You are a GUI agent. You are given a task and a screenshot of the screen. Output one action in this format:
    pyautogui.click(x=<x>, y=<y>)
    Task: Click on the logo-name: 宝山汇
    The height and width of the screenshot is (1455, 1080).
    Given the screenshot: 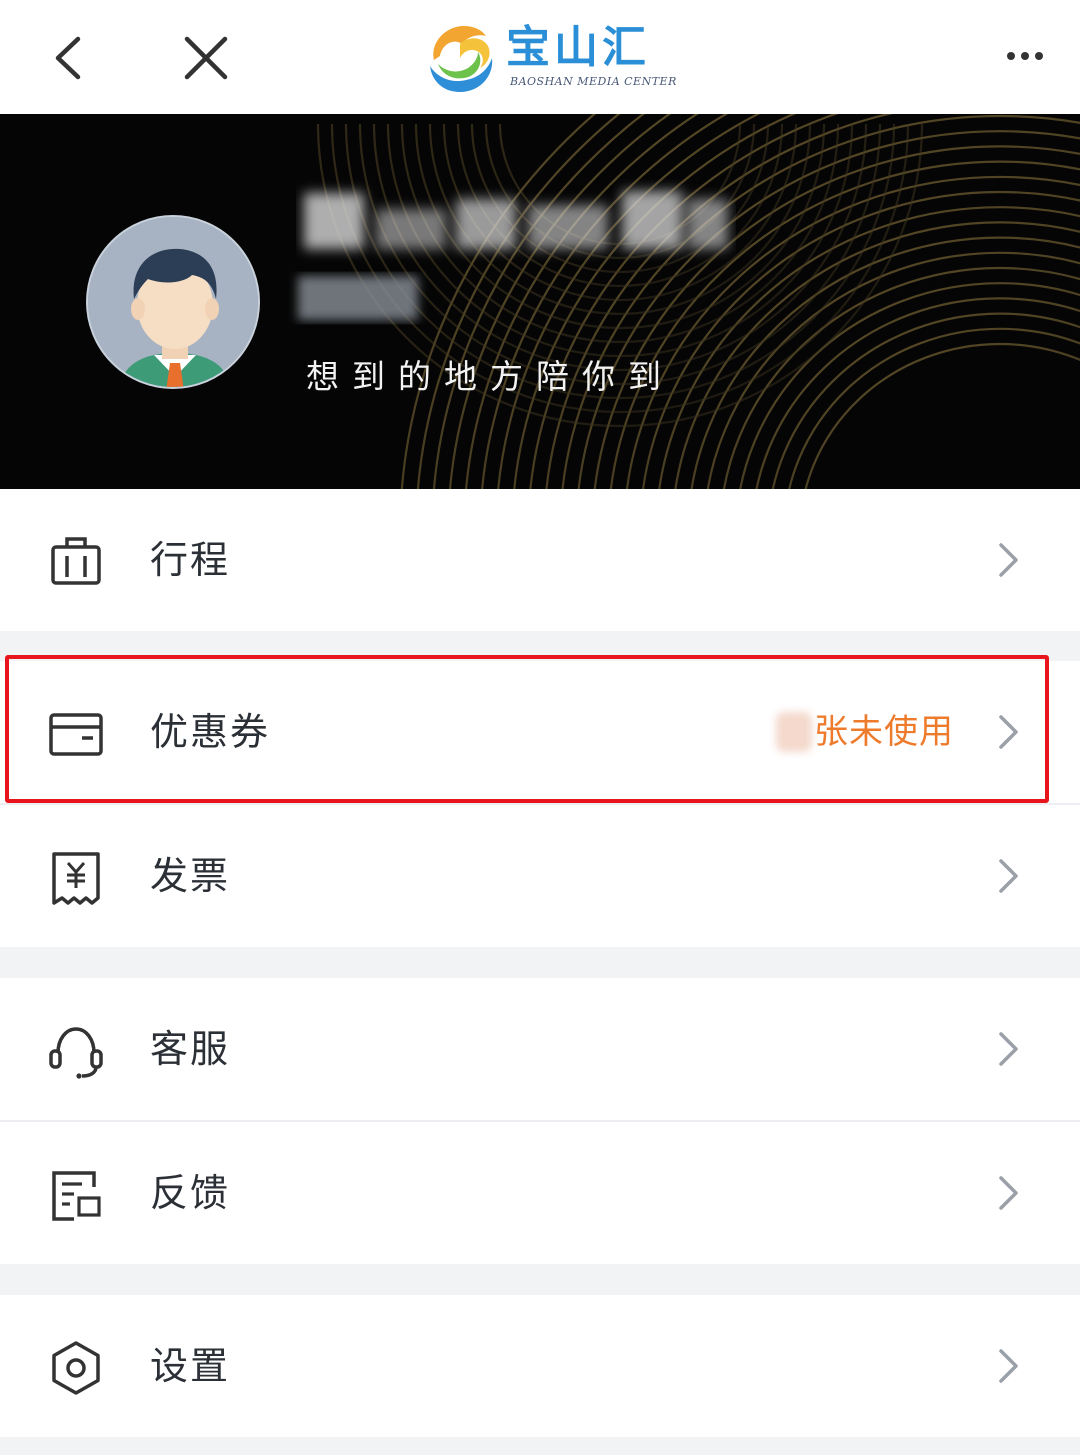 What is the action you would take?
    pyautogui.click(x=578, y=47)
    